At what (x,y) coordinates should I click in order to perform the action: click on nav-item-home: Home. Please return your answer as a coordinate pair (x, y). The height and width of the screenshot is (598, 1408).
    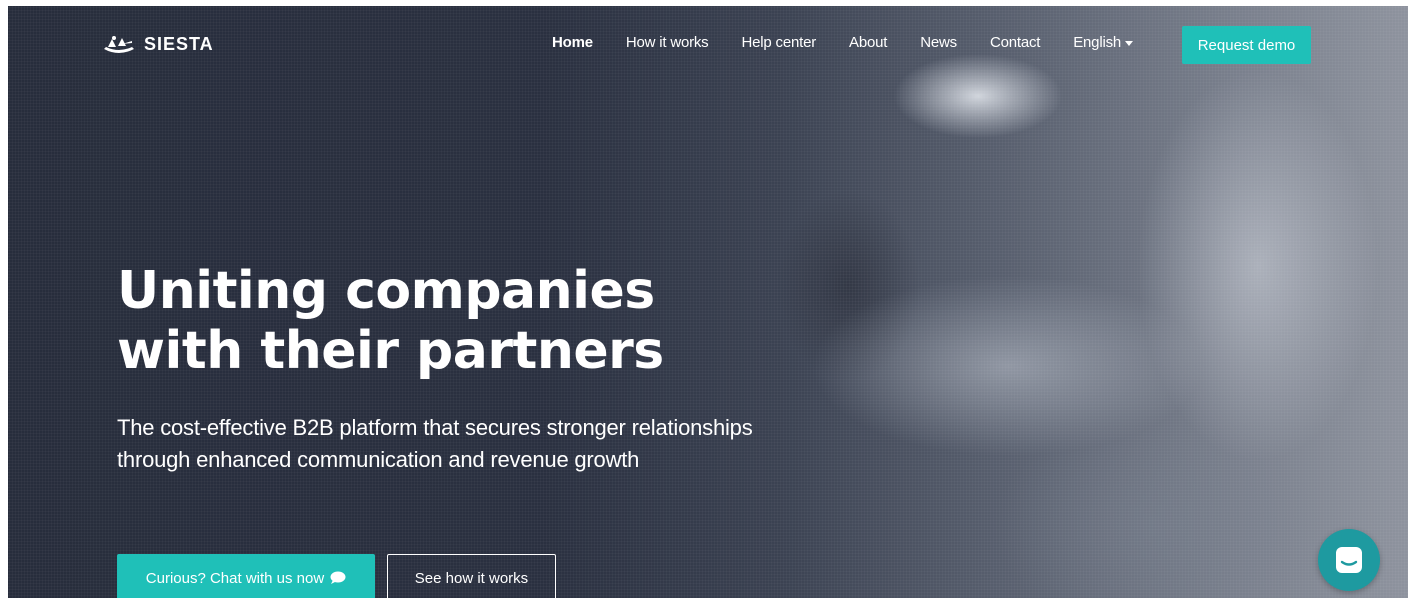
    Looking at the image, I should click on (572, 42).